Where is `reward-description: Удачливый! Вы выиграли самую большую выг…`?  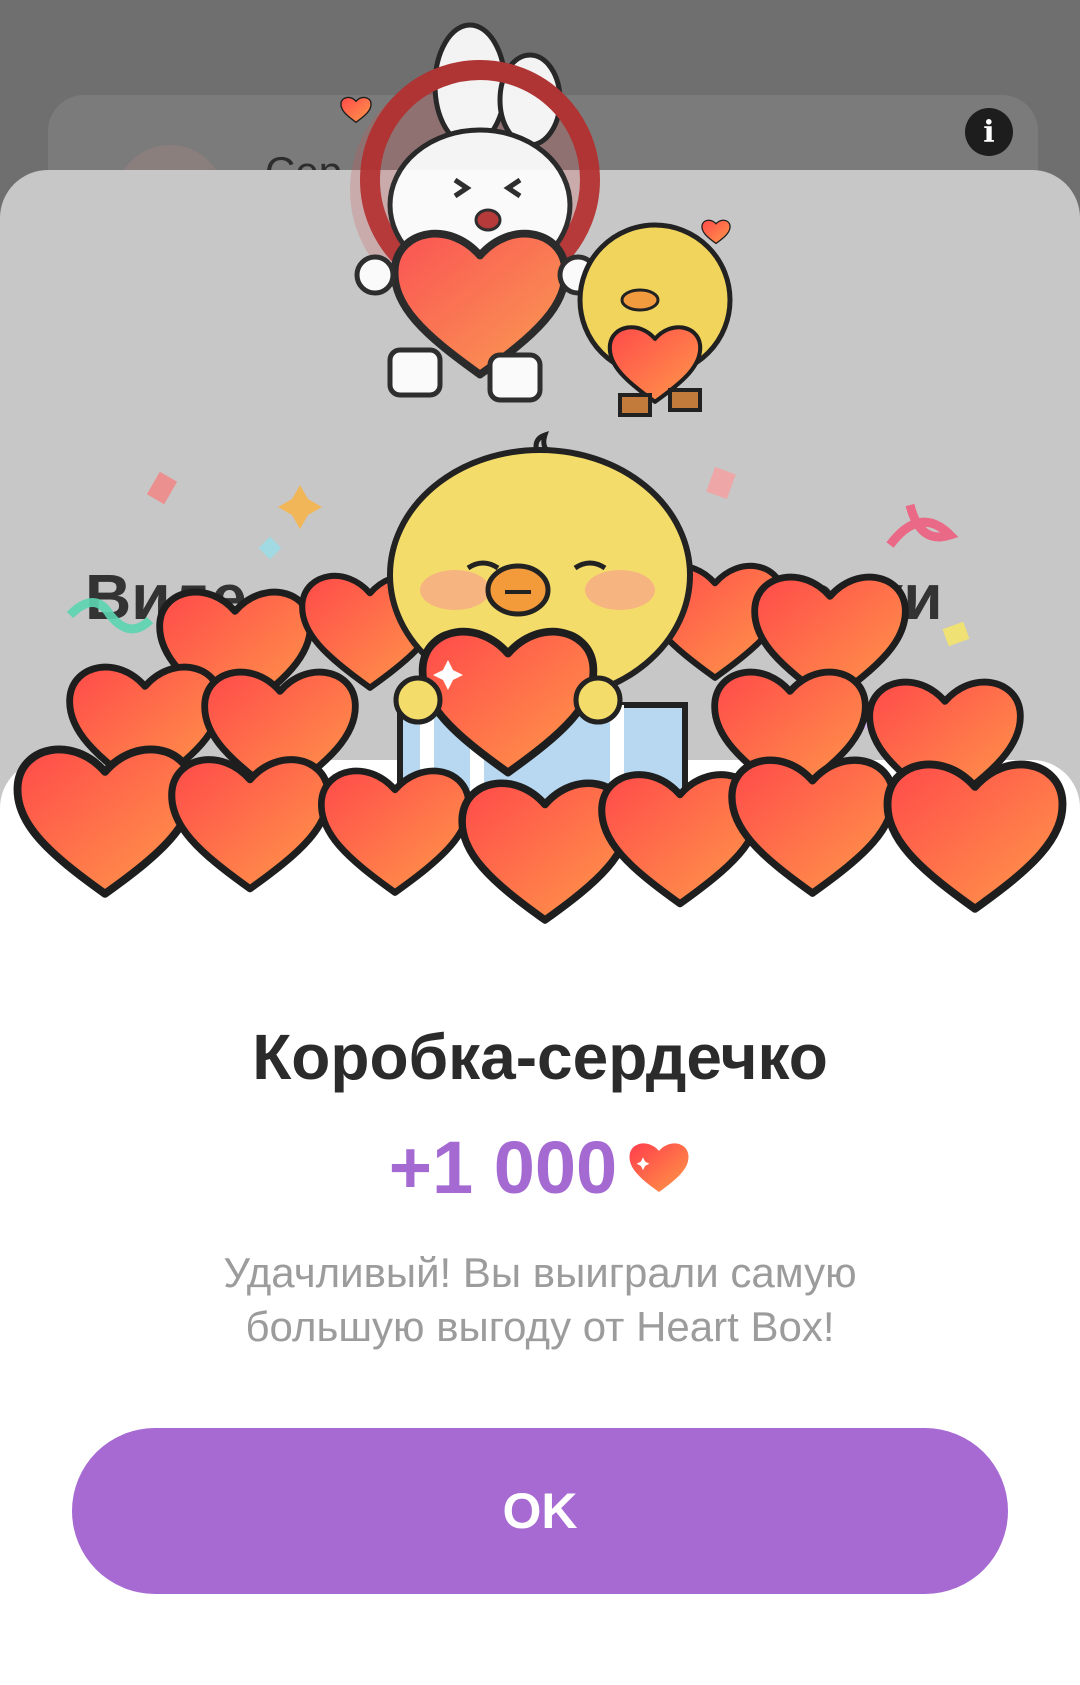 reward-description: Удачливый! Вы выиграли самую большую выг… is located at coordinates (540, 1299).